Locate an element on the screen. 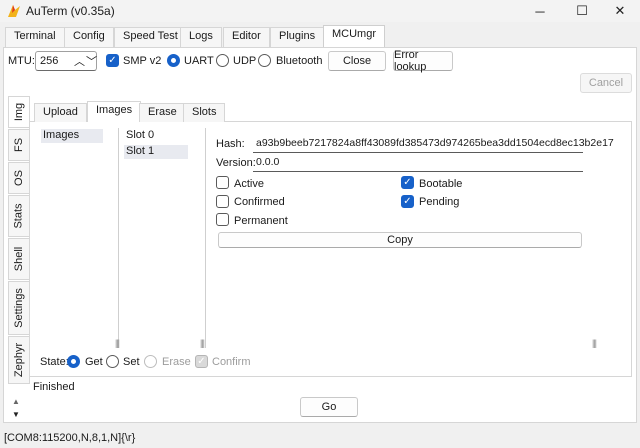 The height and width of the screenshot is (448, 640). state-erase-radio is located at coordinates (150, 361).